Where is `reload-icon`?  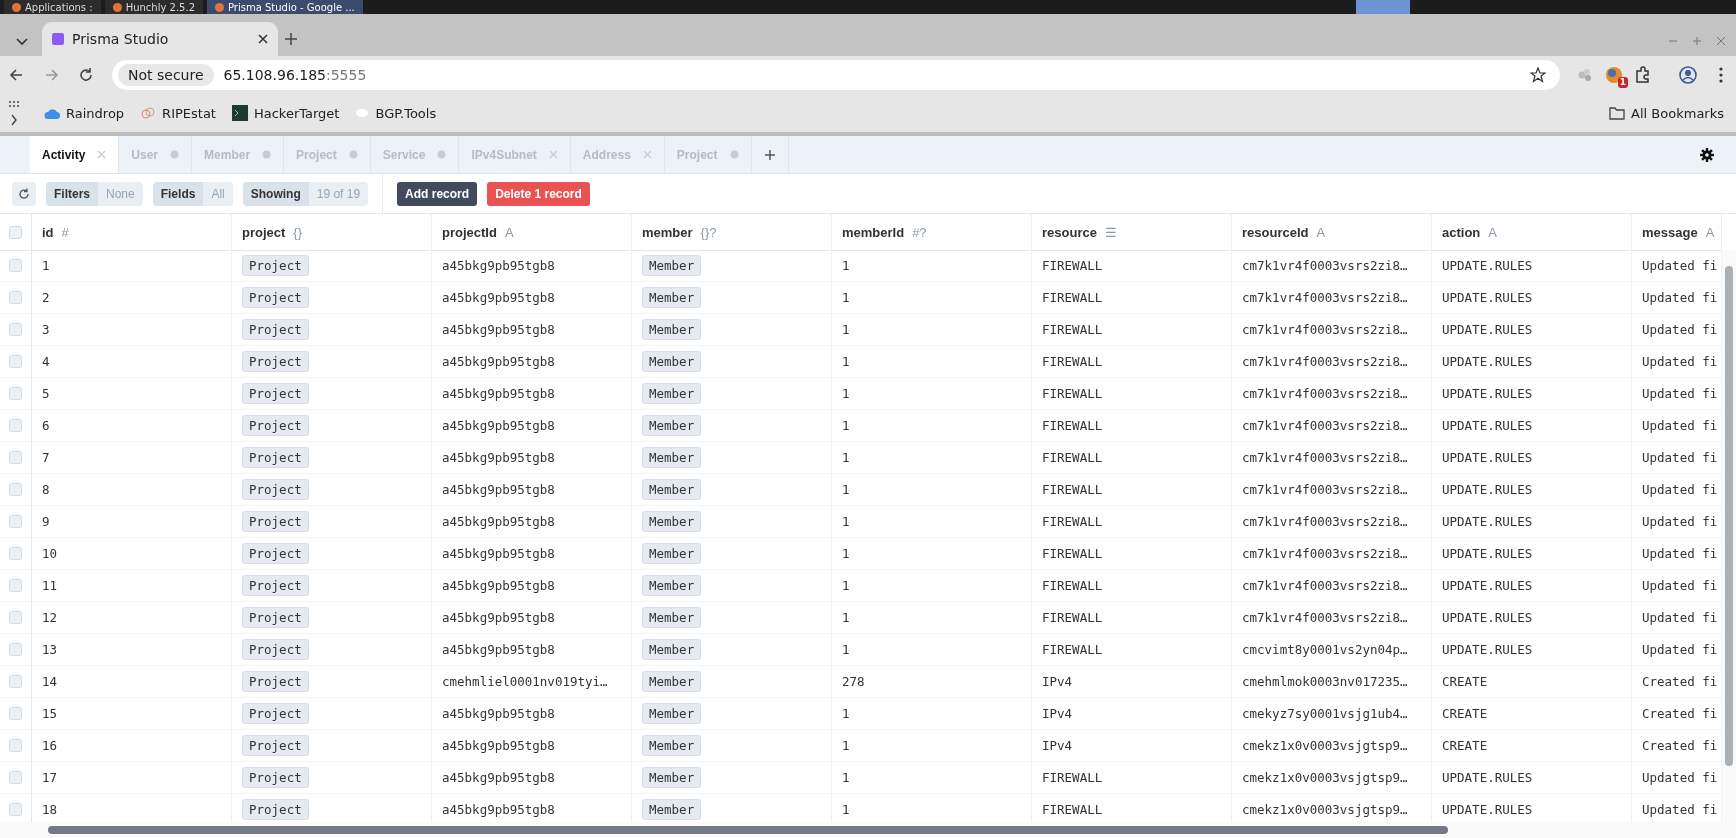 reload-icon is located at coordinates (86, 75).